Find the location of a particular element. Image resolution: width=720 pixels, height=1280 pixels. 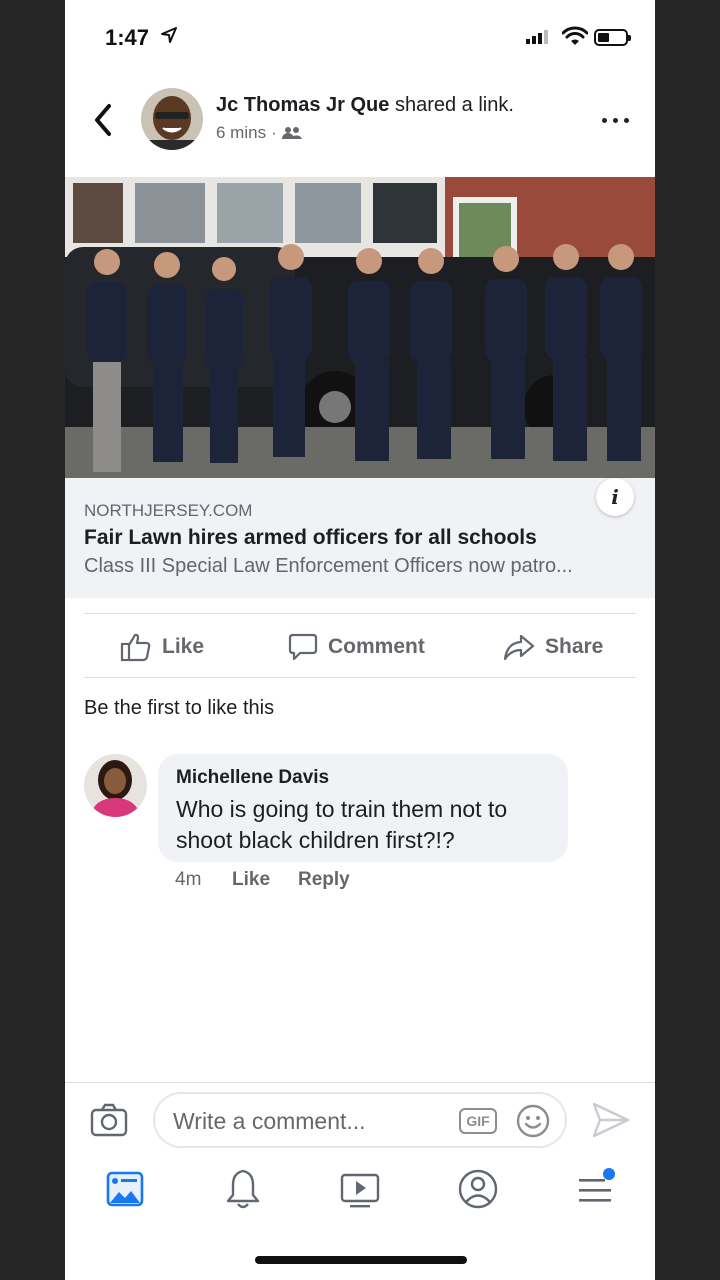

post-header-line: Jc Thomas Jr Que shared a link. is located at coordinates (365, 105).